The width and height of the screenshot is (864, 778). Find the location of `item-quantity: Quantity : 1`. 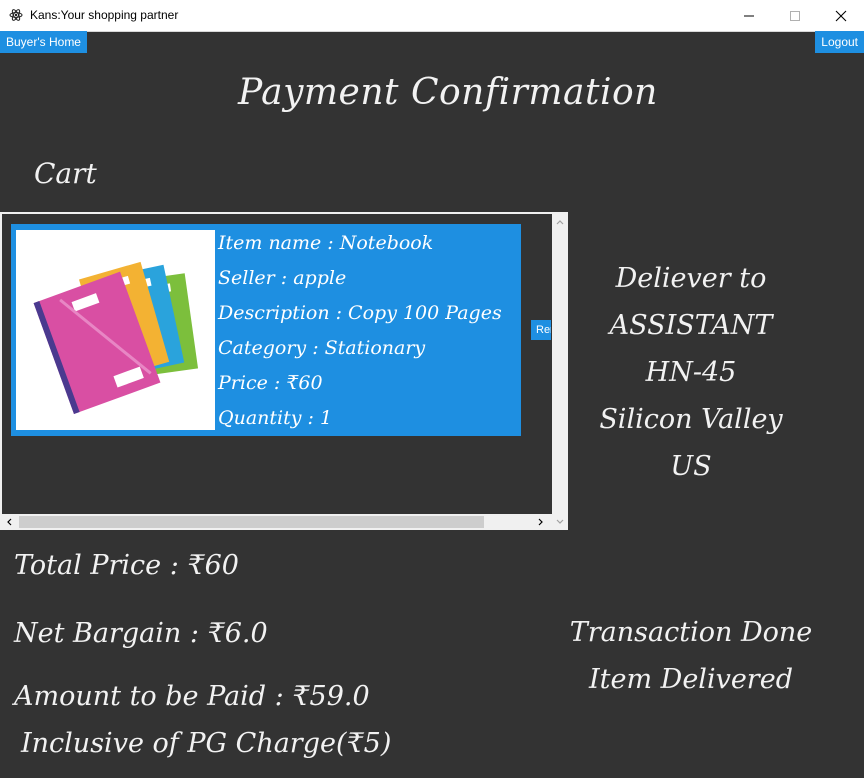

item-quantity: Quantity : 1 is located at coordinates (275, 418).